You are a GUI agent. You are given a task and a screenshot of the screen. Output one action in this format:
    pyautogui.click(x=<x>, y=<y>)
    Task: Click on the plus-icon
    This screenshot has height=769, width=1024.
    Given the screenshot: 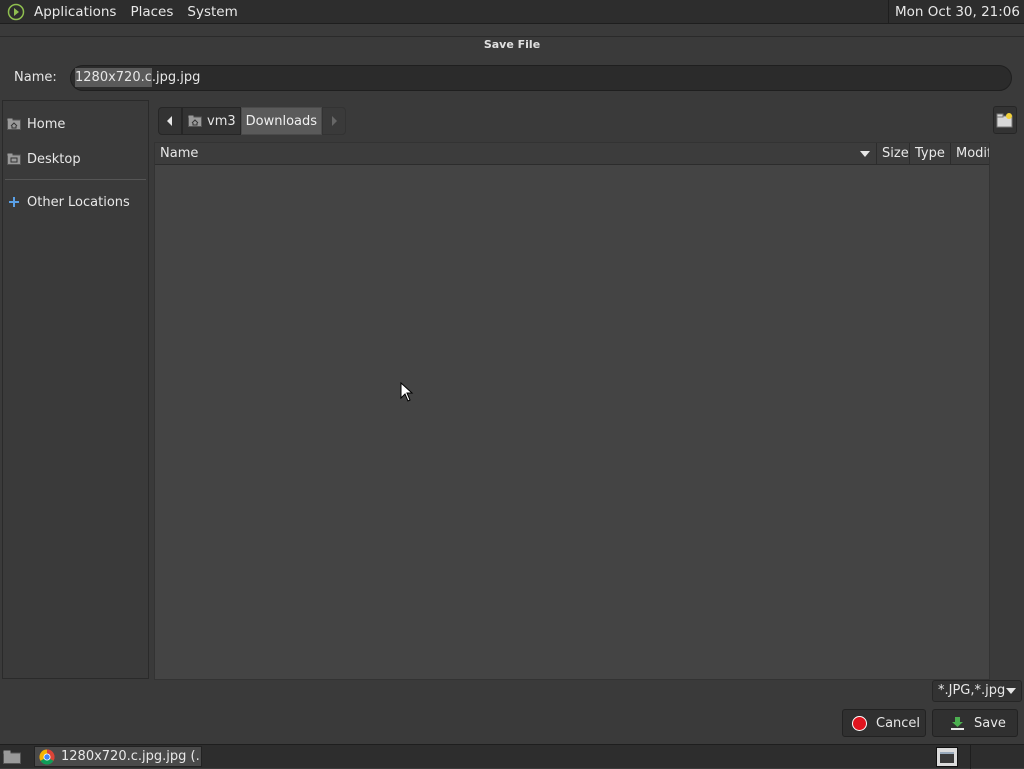 What is the action you would take?
    pyautogui.click(x=14, y=202)
    